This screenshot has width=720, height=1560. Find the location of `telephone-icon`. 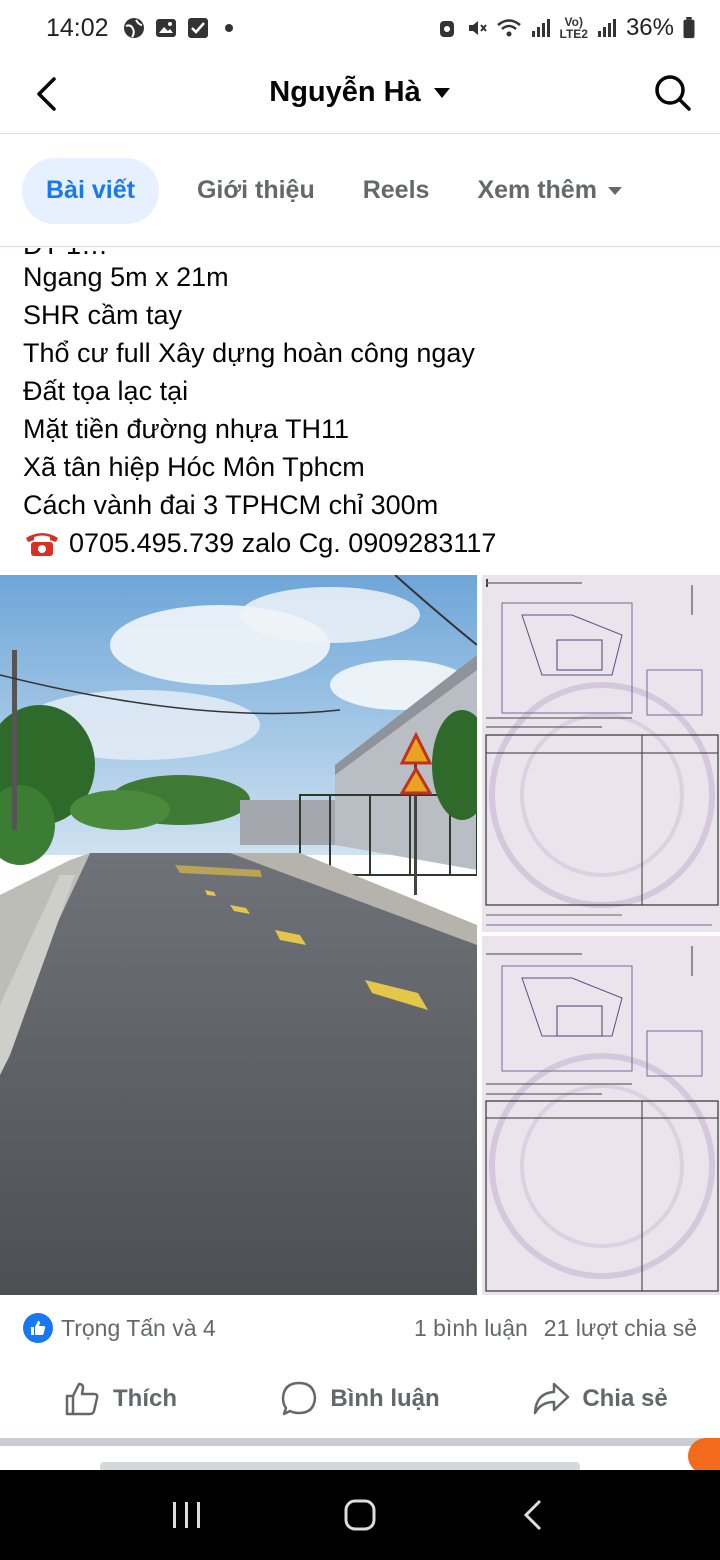

telephone-icon is located at coordinates (42, 544).